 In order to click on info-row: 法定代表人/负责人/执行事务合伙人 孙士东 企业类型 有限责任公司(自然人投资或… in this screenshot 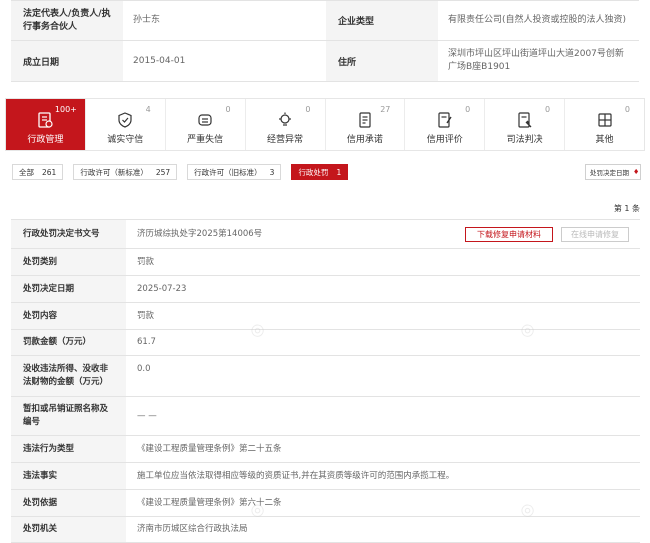, I will do `click(325, 21)`.